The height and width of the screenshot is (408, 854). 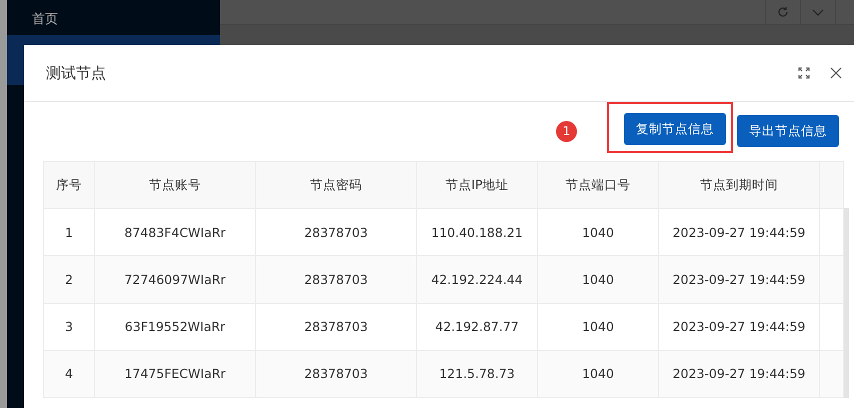 What do you see at coordinates (675, 129) in the screenshot?
I see `copy-button: 复制节点信息` at bounding box center [675, 129].